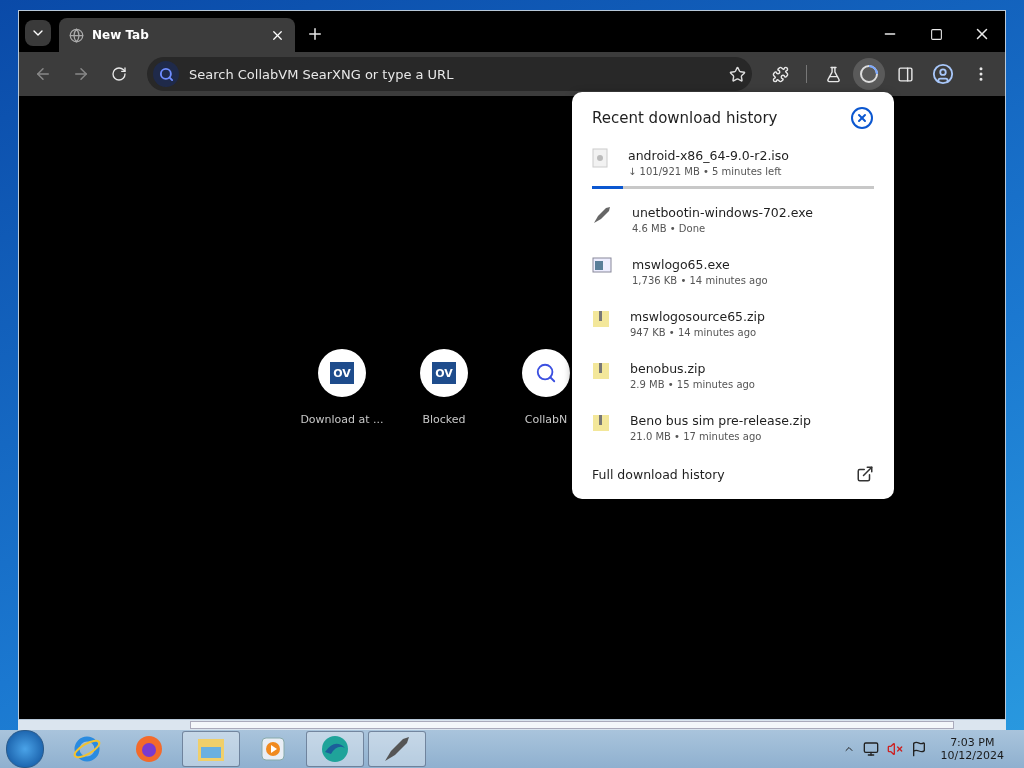 This screenshot has width=1024, height=768. What do you see at coordinates (972, 749) in the screenshot?
I see `clock: 7:03 PM 10/12/2024` at bounding box center [972, 749].